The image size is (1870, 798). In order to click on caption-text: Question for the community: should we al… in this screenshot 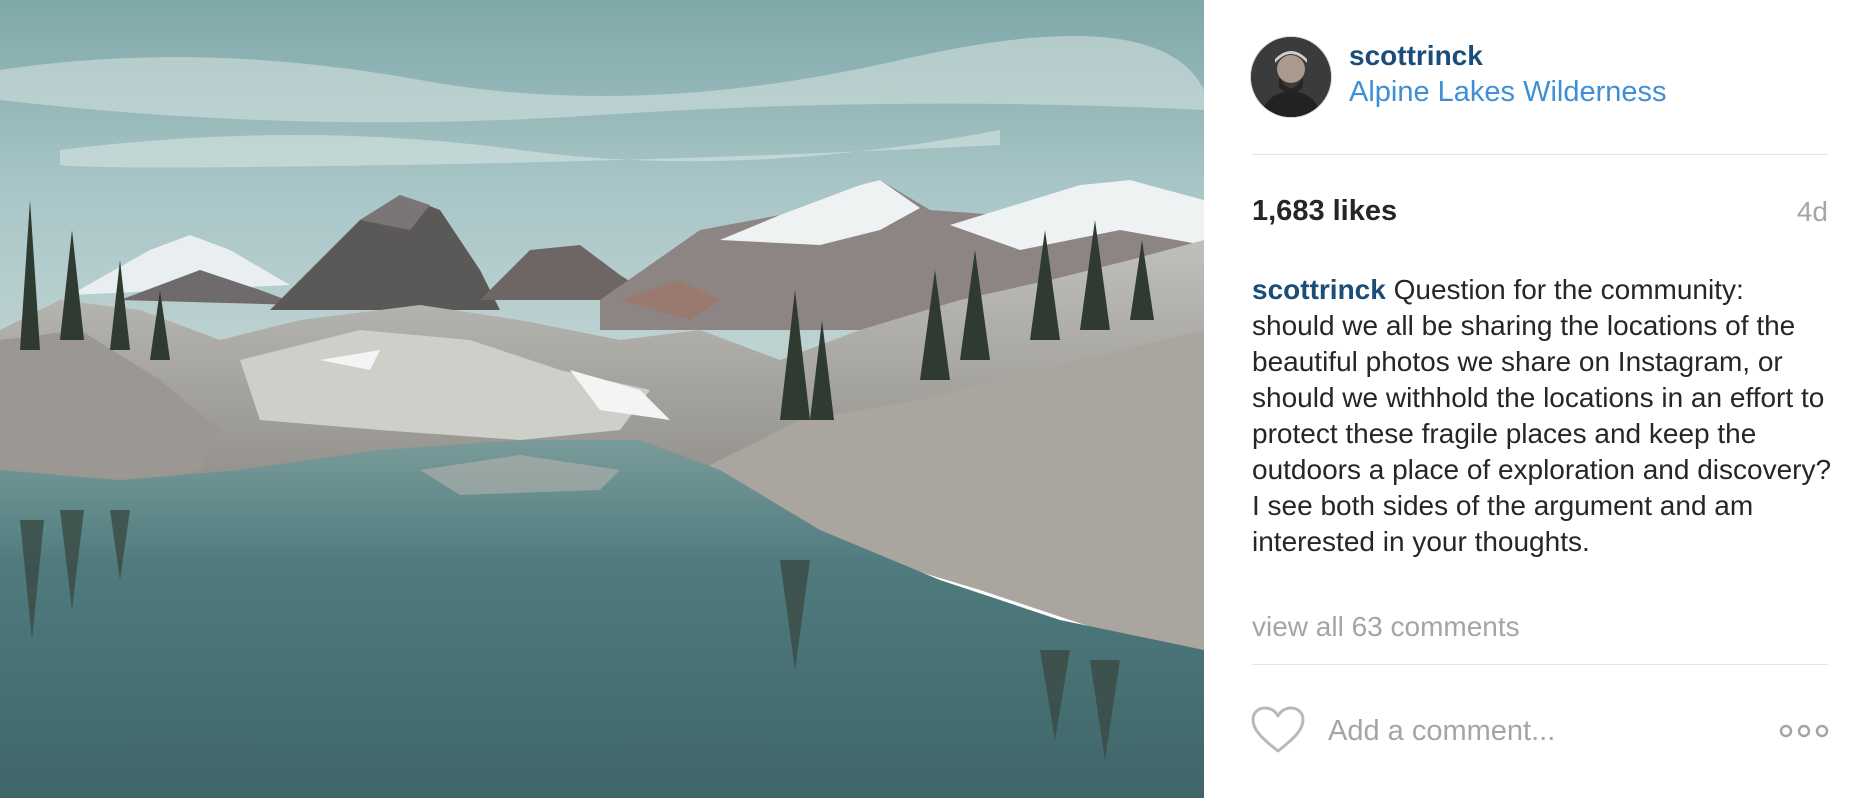, I will do `click(1542, 415)`.